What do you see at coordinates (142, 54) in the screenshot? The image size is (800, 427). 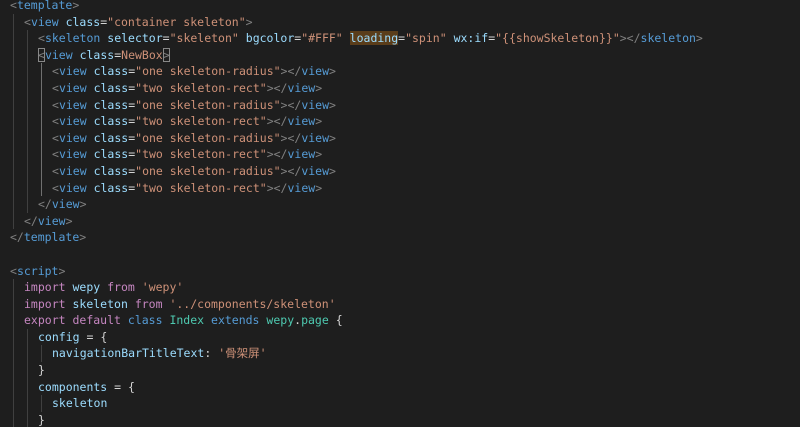 I see `code-token: NewBox` at bounding box center [142, 54].